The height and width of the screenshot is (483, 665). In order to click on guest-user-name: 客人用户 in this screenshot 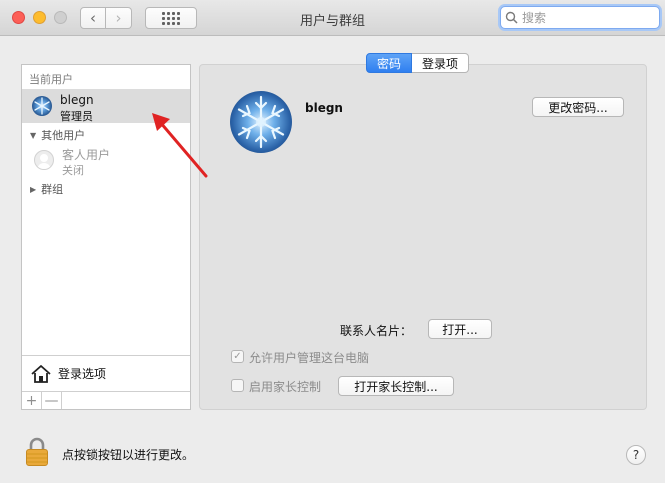, I will do `click(86, 154)`.